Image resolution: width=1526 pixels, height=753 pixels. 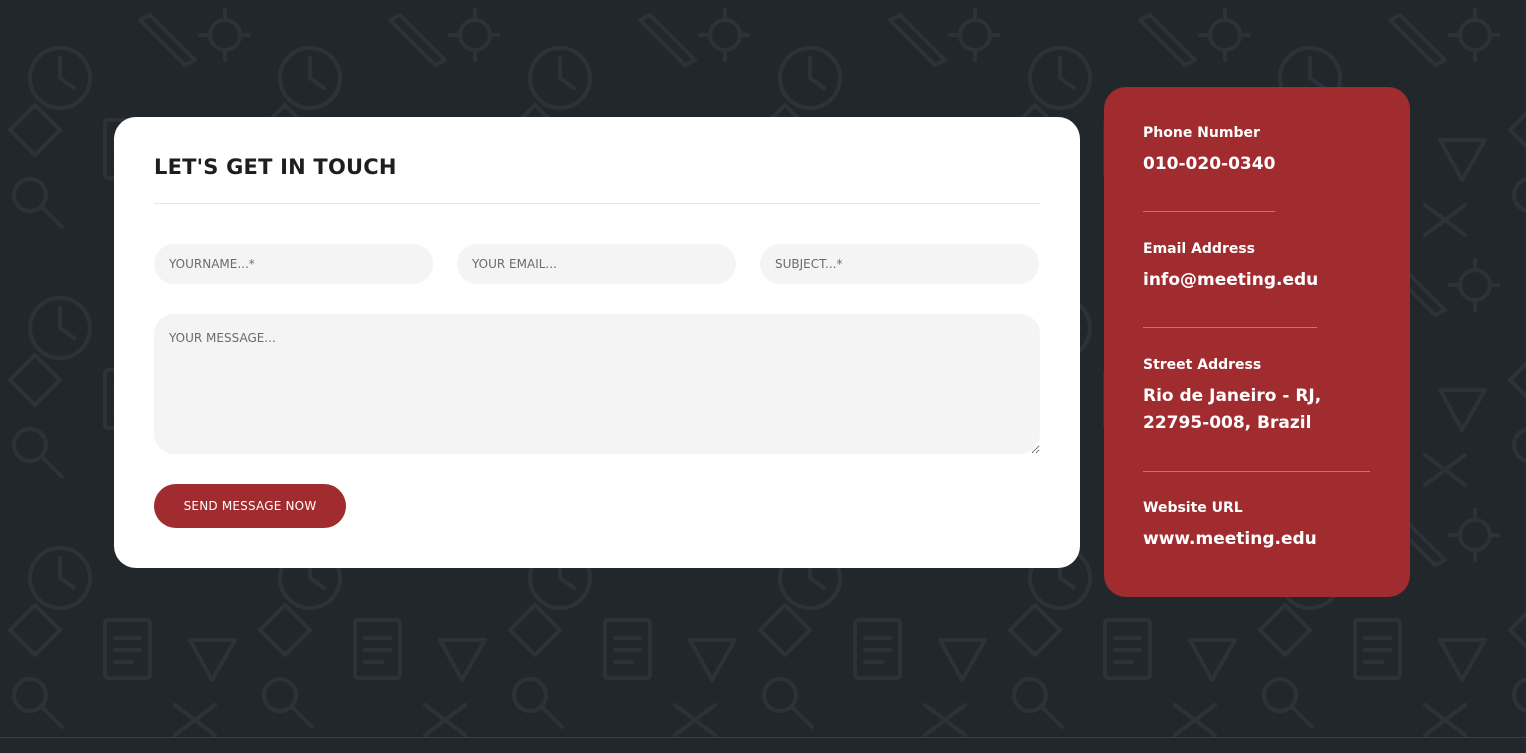 I want to click on address-line1: Rio de Janeiro - RJ,, so click(x=1232, y=396).